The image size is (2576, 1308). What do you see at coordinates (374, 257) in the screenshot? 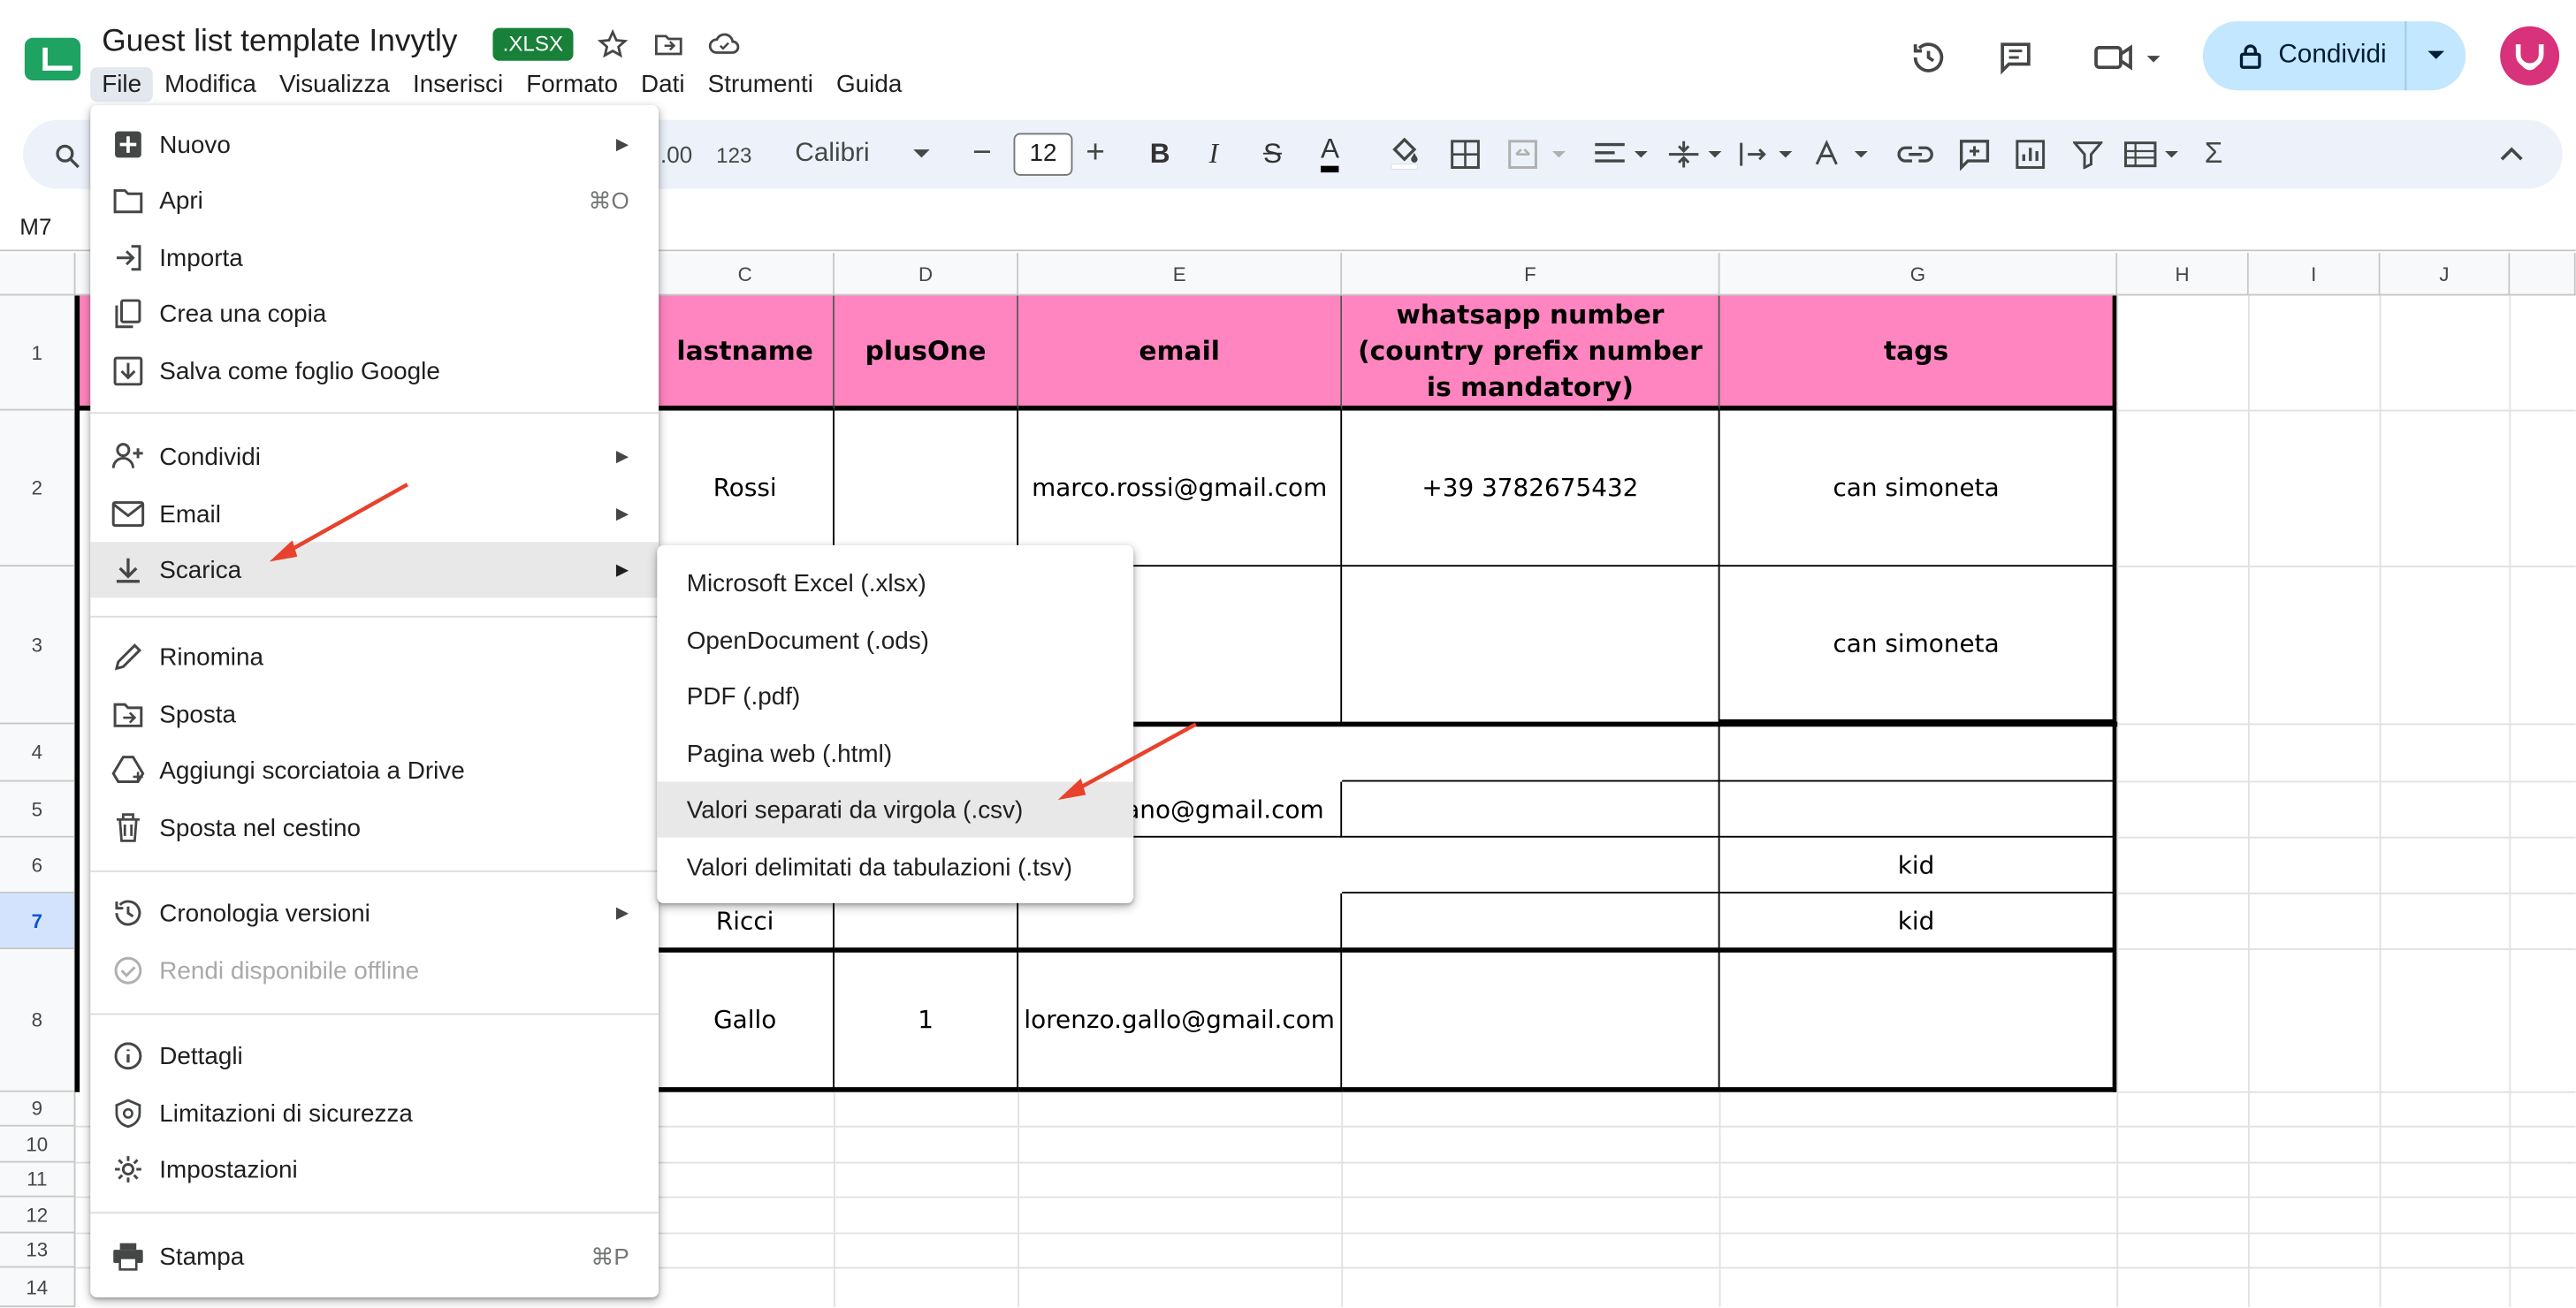
I see `file-menu-importa: Importa` at bounding box center [374, 257].